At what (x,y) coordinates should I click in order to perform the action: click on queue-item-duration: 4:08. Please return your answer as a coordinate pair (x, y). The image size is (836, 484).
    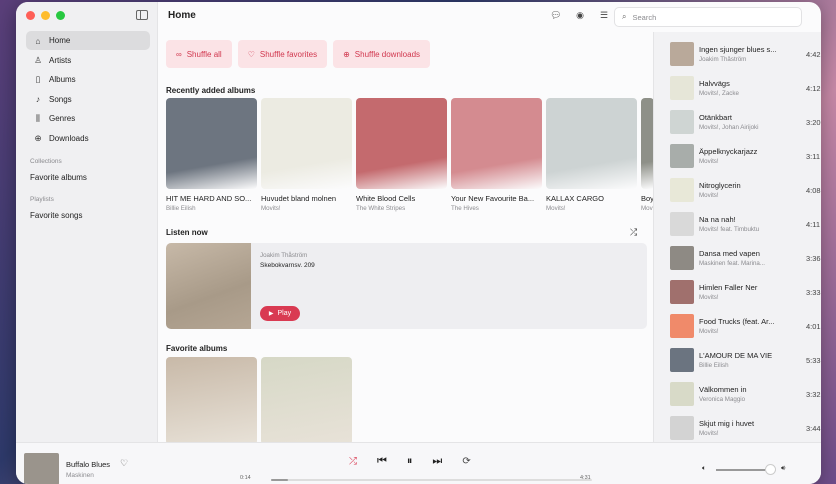
    Looking at the image, I should click on (813, 190).